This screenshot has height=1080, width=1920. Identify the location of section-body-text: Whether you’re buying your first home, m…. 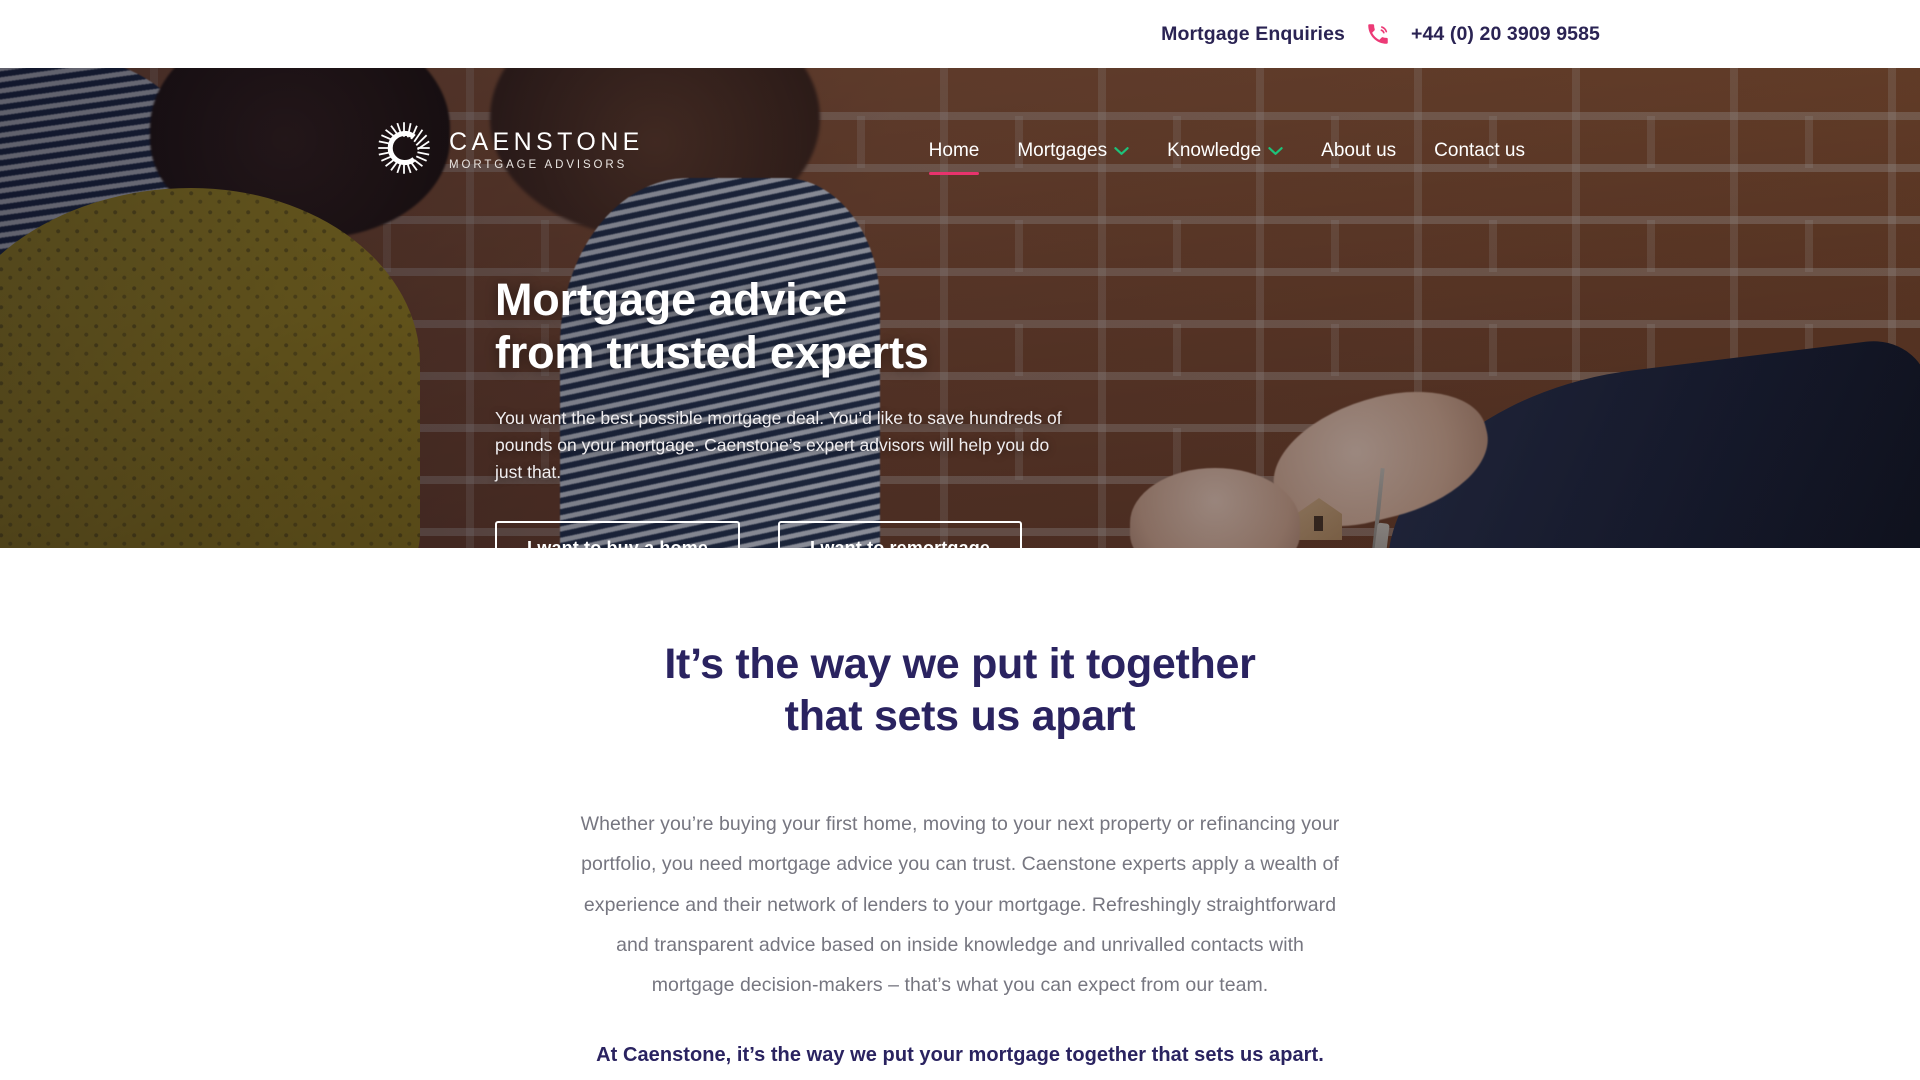
(960, 905).